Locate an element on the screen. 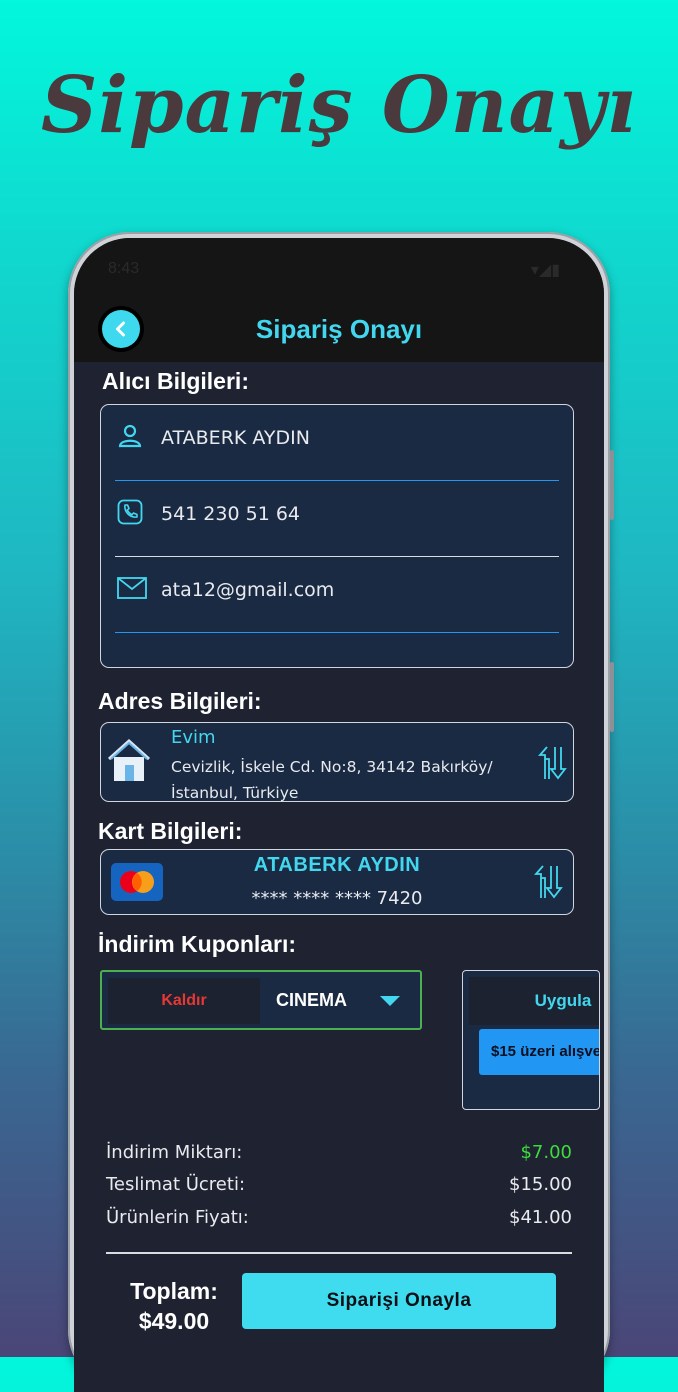  email-underline is located at coordinates (337, 632).